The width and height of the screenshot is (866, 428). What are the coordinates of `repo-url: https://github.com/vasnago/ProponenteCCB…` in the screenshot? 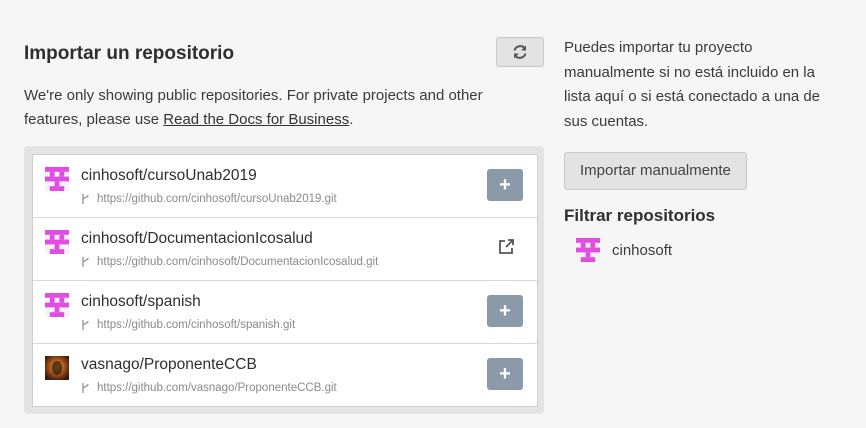 It's located at (209, 388).